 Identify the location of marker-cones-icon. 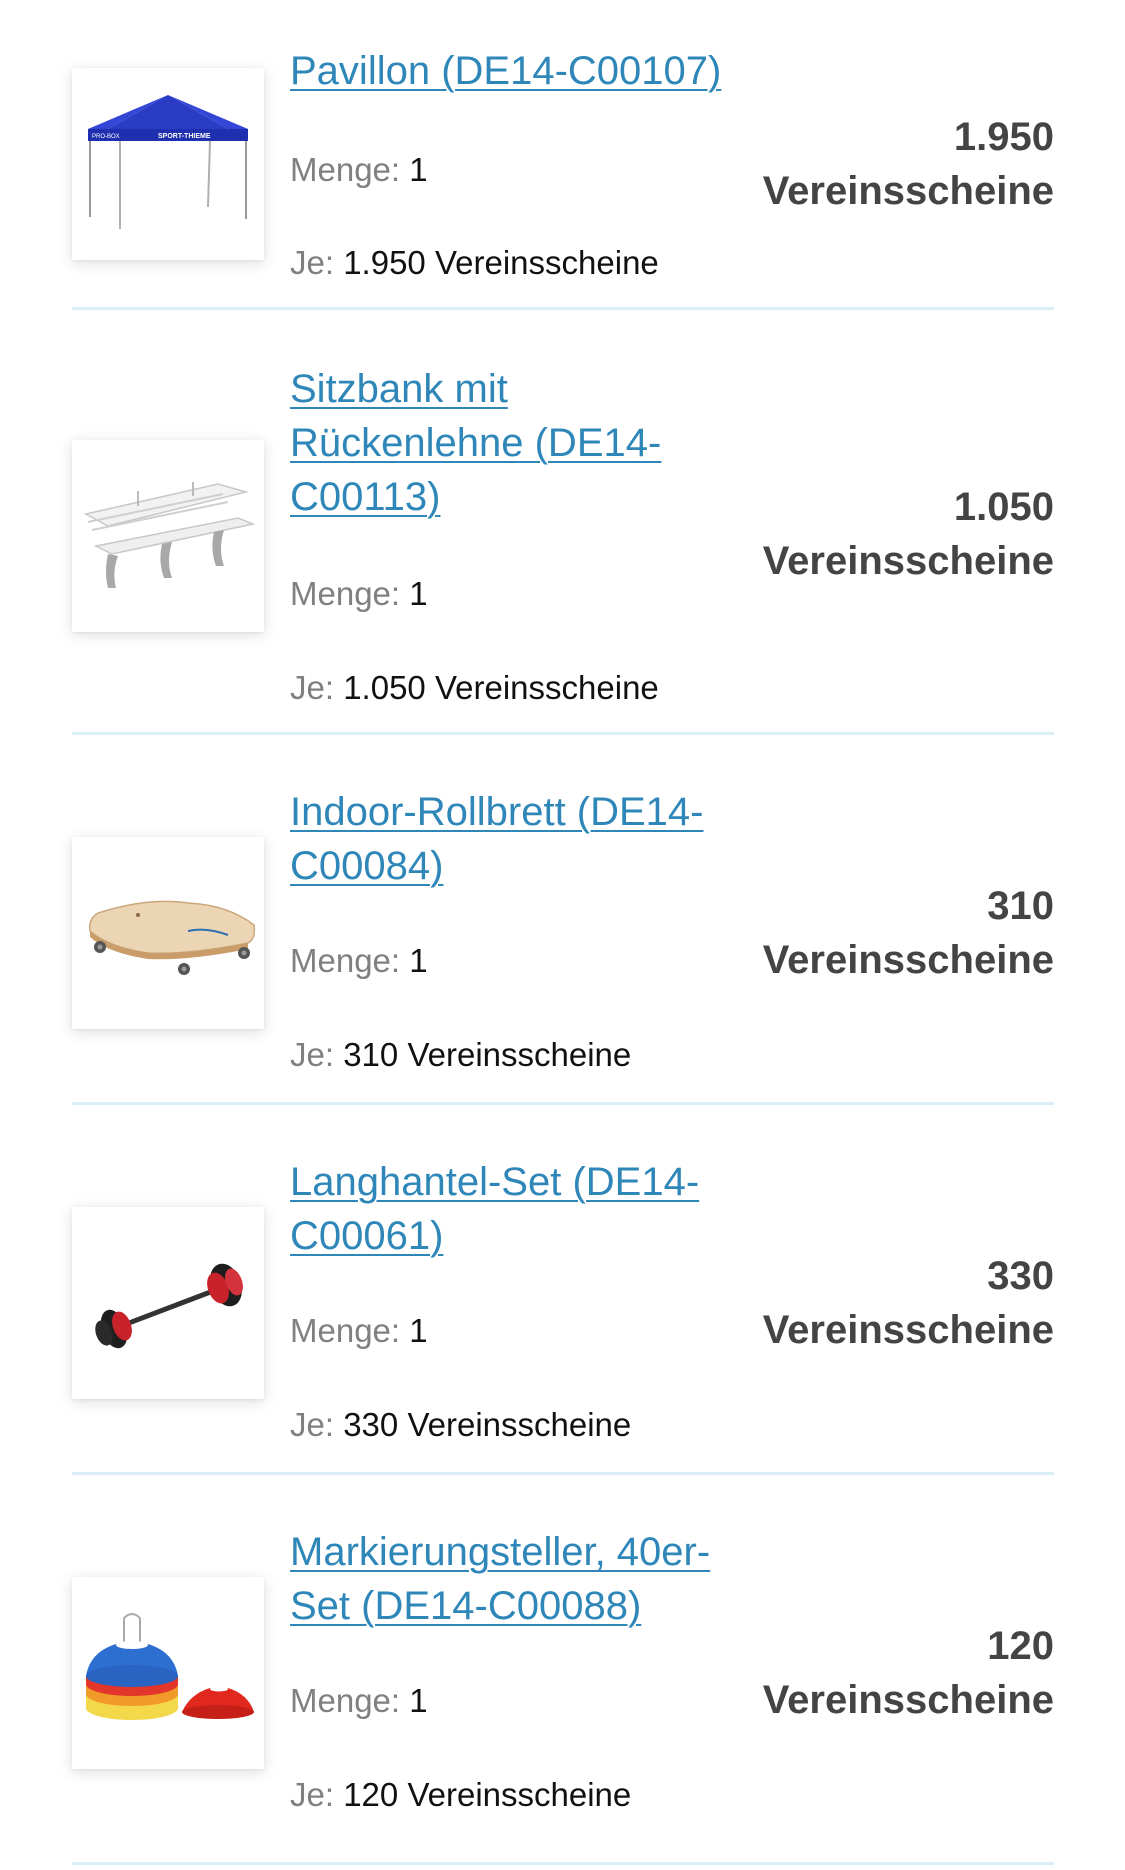
(170, 1666).